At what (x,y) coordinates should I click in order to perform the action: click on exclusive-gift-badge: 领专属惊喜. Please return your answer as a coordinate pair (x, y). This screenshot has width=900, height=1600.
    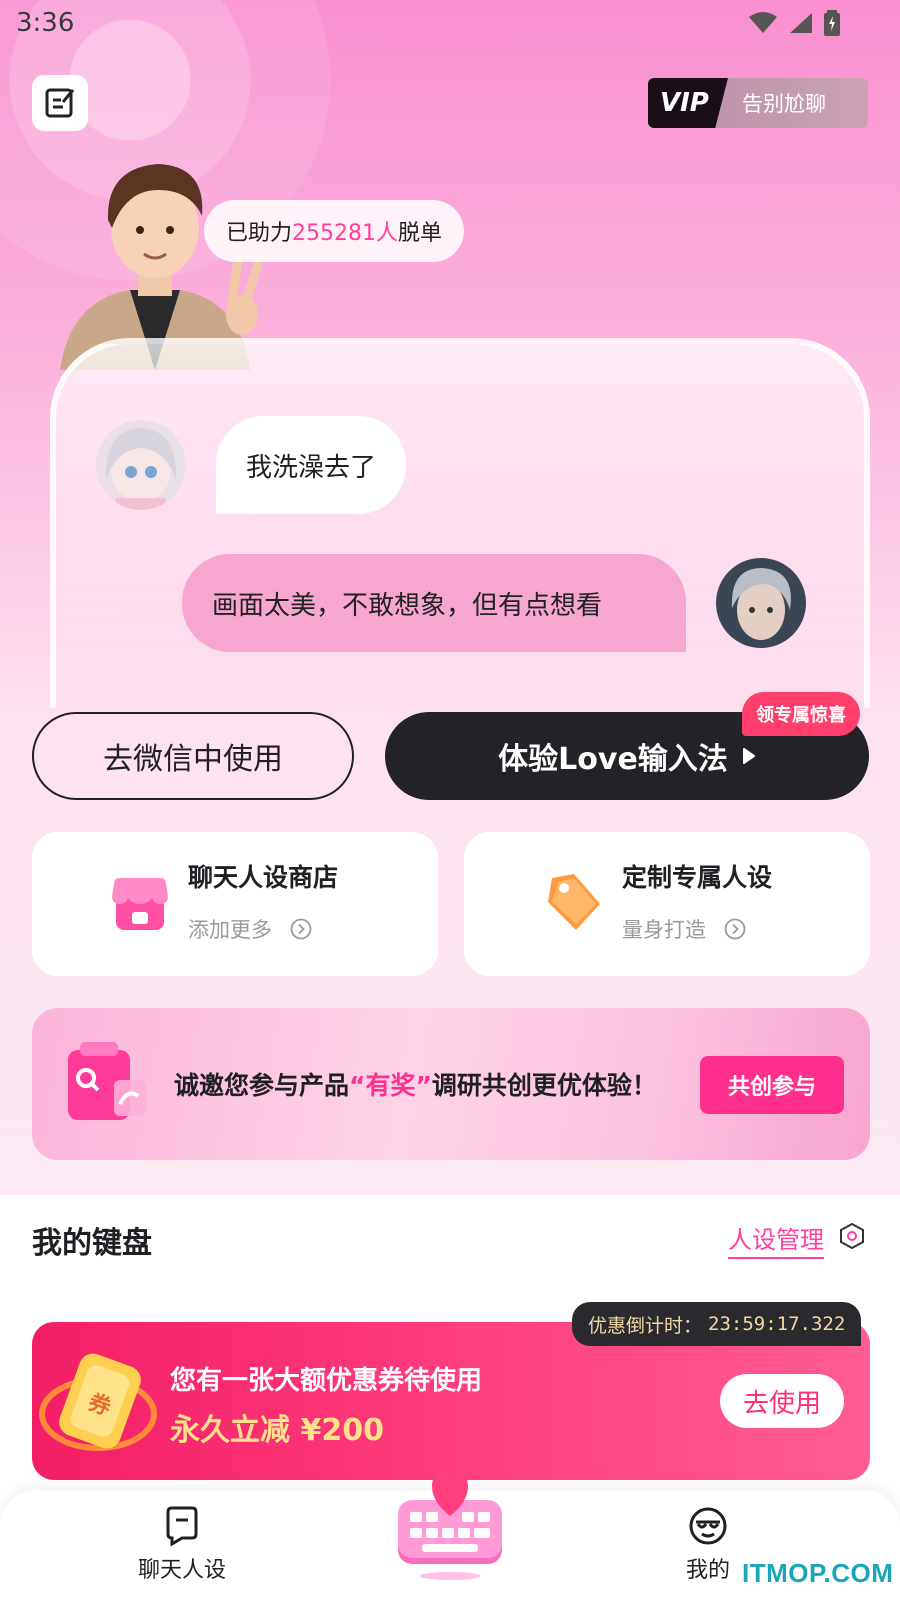
    Looking at the image, I should click on (801, 714).